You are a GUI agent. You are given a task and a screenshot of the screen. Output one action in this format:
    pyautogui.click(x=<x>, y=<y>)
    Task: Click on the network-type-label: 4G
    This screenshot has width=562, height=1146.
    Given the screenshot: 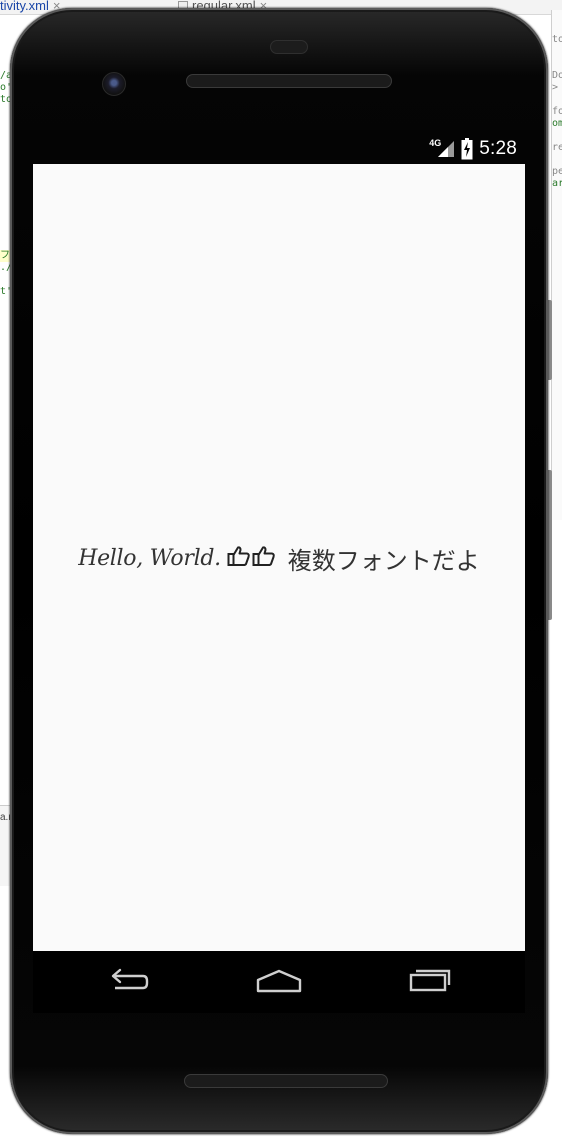 What is the action you would take?
    pyautogui.click(x=435, y=143)
    